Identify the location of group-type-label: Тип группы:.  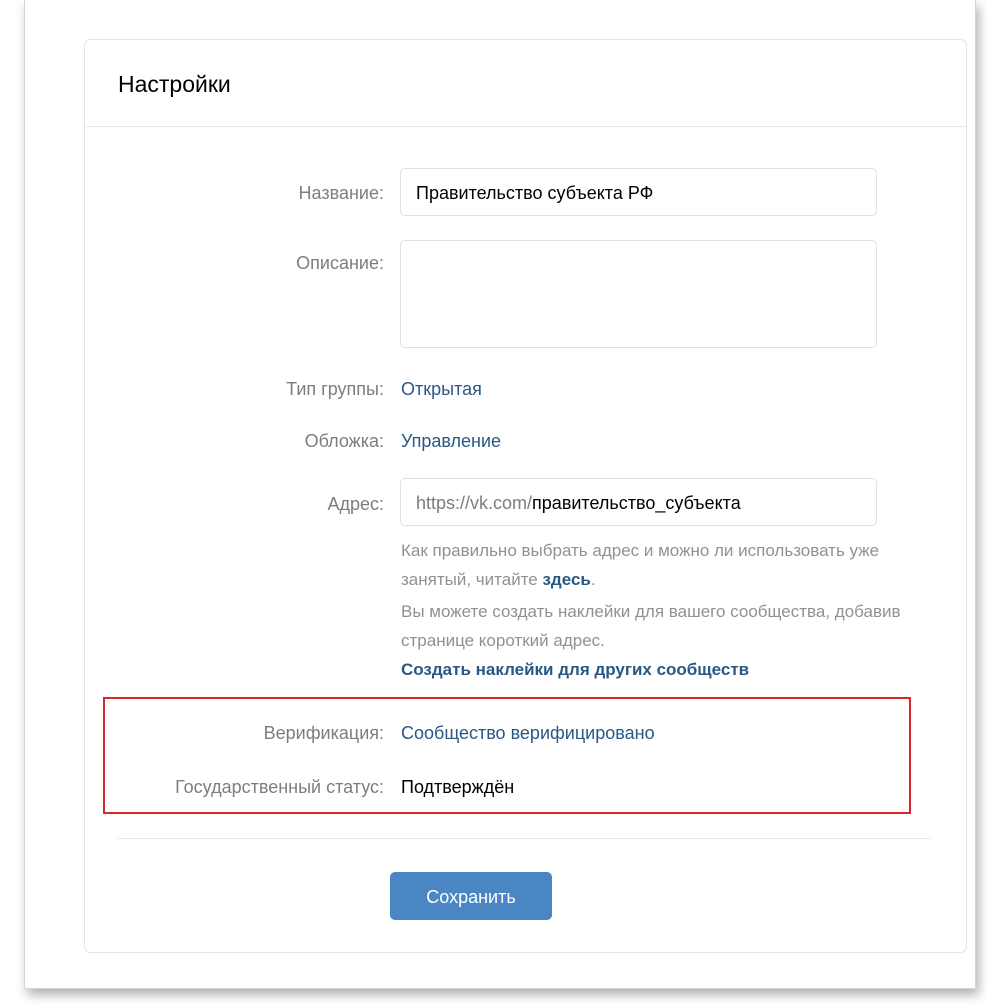
(335, 389).